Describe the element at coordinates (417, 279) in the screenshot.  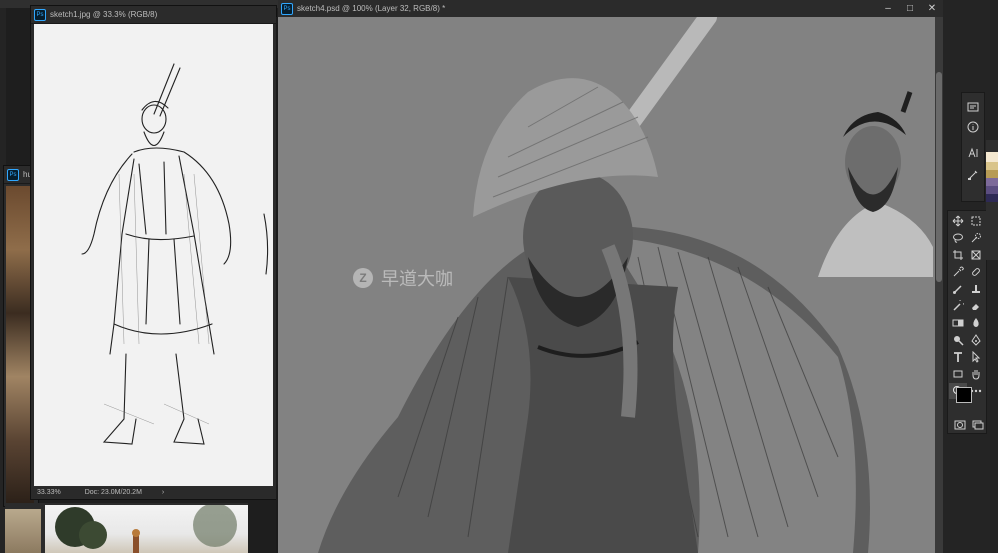
I see `watermark-brand: 早道大咖` at that location.